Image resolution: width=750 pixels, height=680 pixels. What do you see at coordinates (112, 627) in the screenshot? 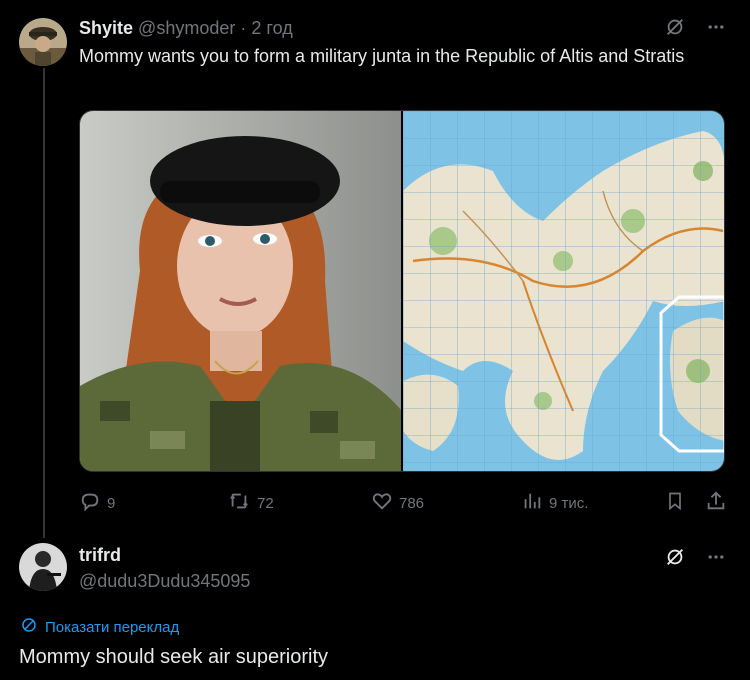
I see `translate-label: Показати переклад` at bounding box center [112, 627].